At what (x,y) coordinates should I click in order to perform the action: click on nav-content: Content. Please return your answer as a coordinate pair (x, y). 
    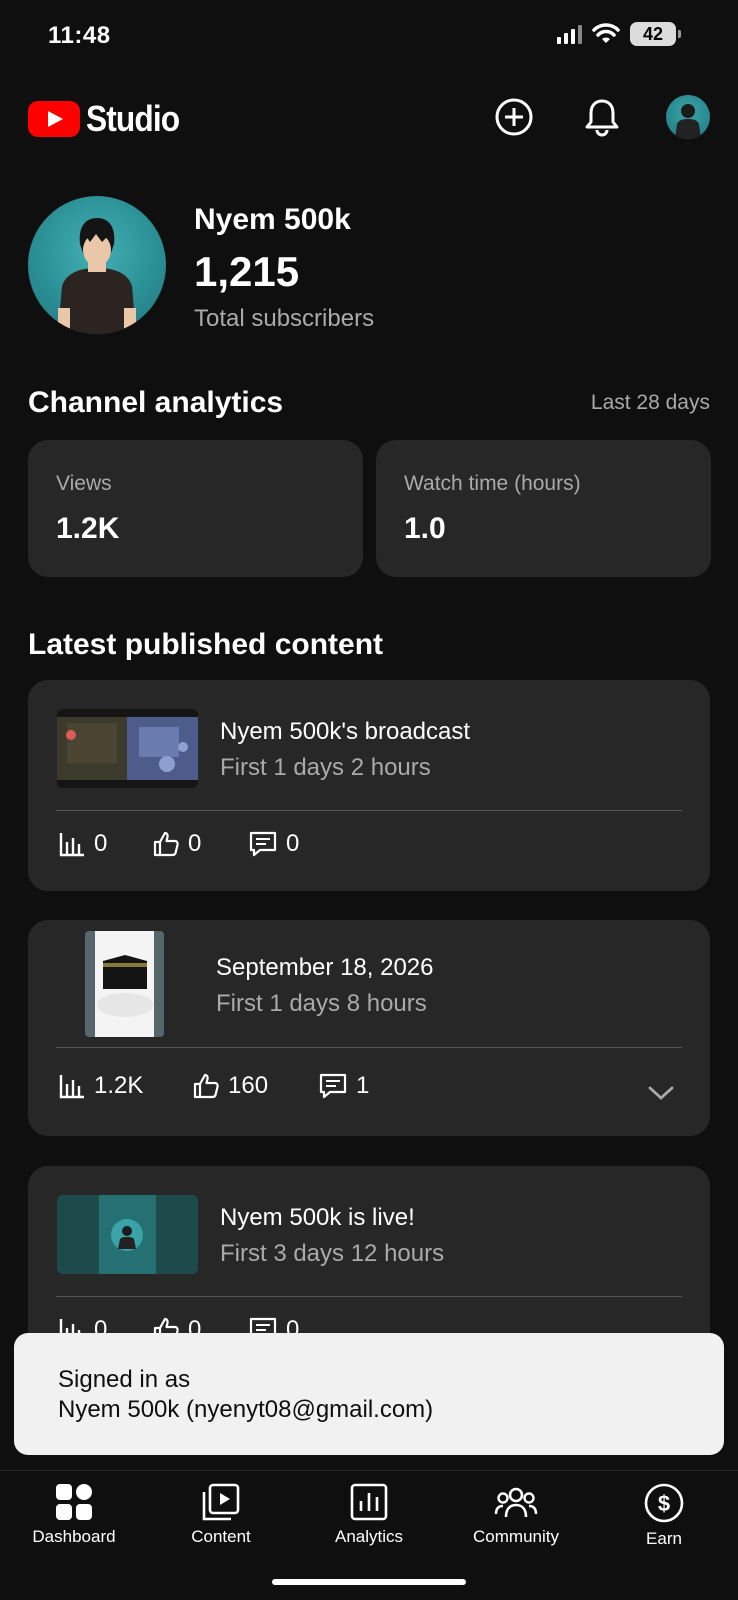
    Looking at the image, I should click on (221, 1515).